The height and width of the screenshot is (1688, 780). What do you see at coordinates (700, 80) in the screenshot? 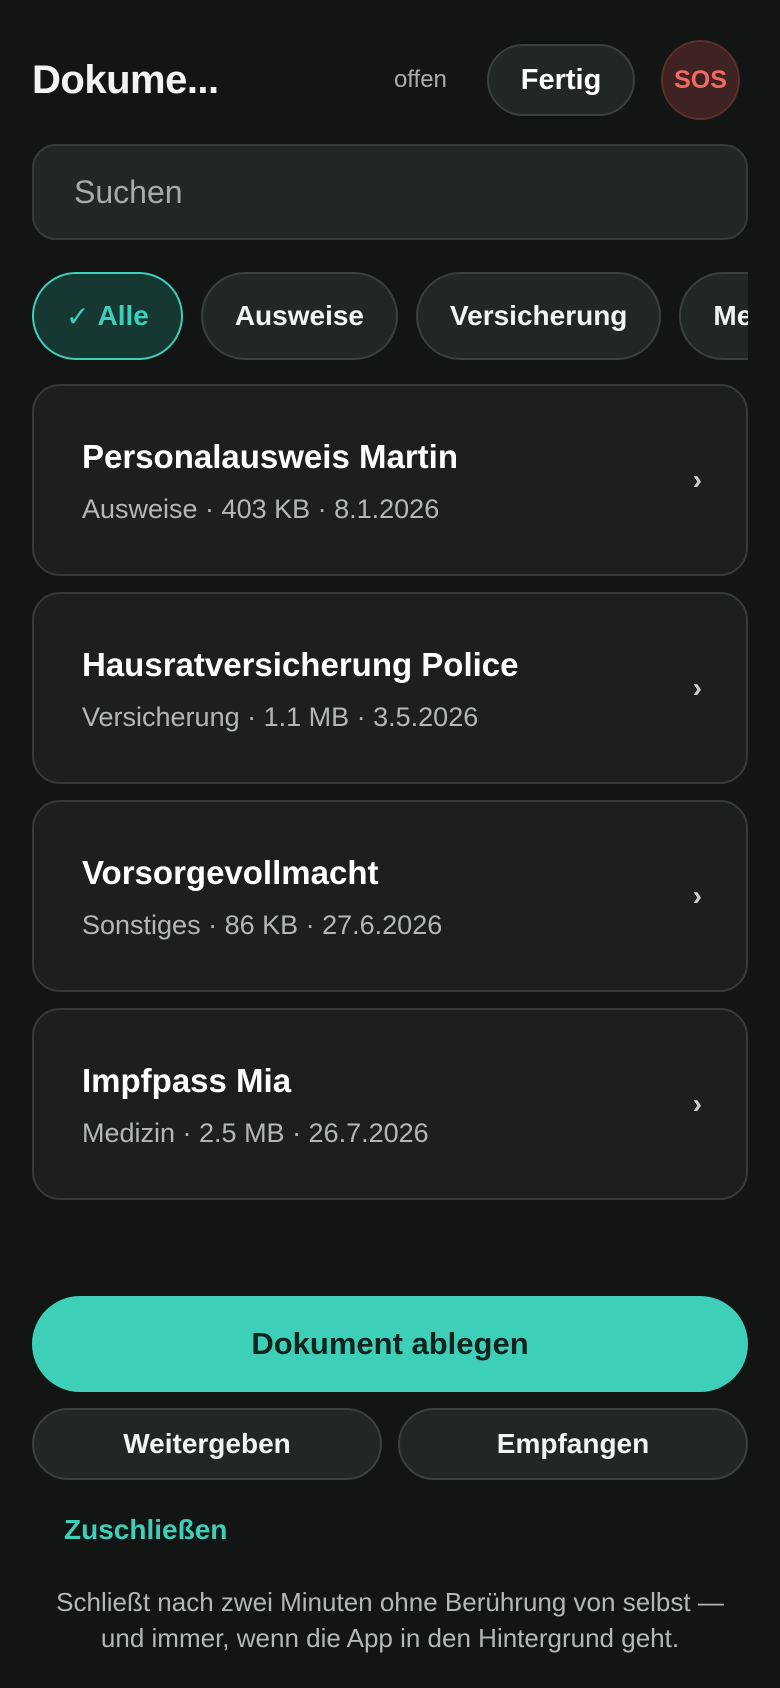
I see `sos-button: SOS` at bounding box center [700, 80].